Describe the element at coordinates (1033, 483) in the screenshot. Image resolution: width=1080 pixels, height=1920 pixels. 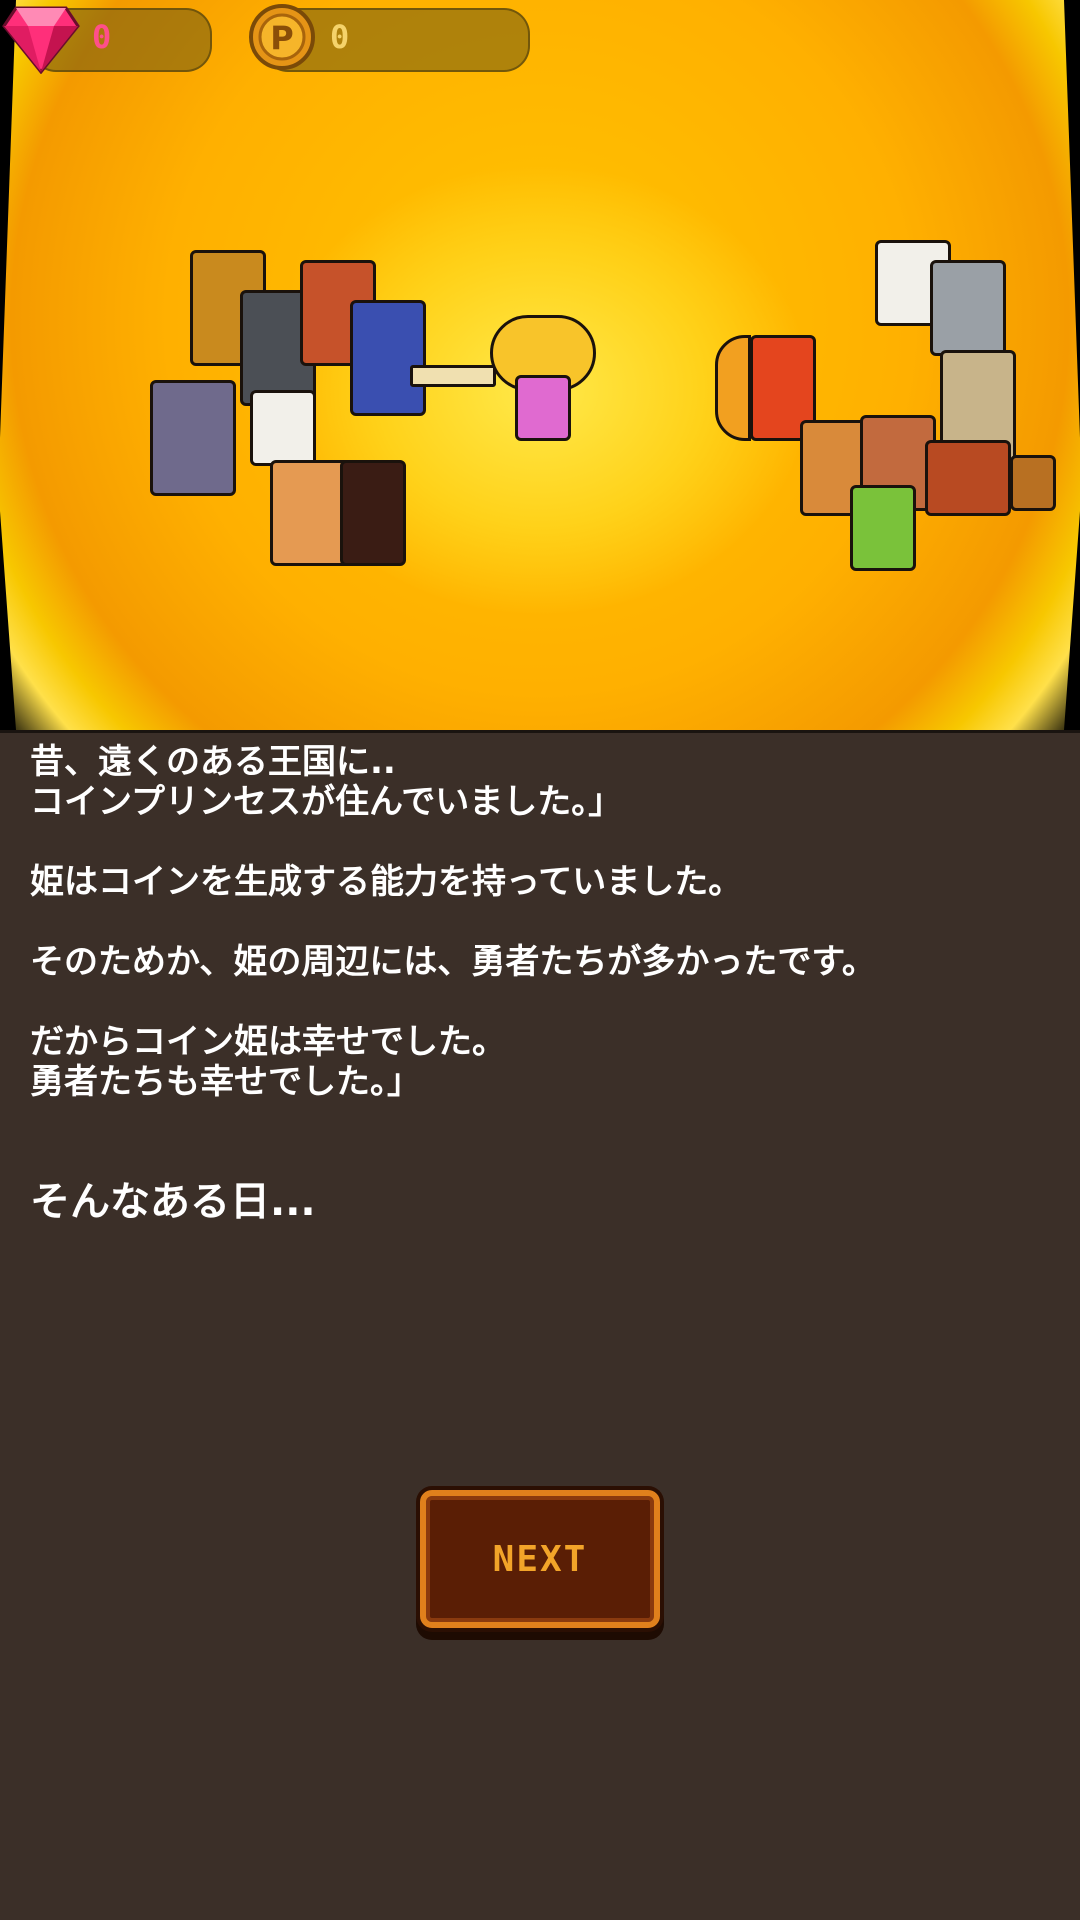
I see `hammer-icon` at that location.